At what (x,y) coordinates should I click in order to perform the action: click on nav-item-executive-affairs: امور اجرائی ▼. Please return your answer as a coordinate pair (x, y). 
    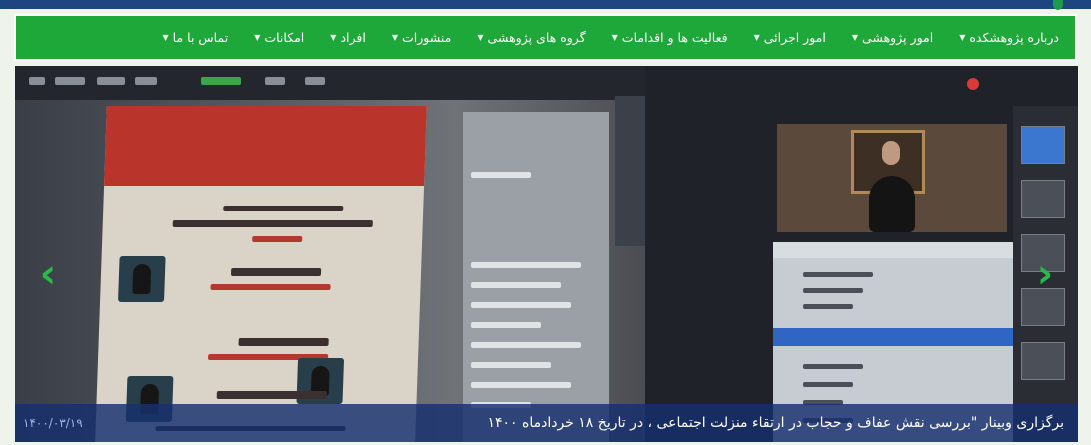
    Looking at the image, I should click on (790, 37).